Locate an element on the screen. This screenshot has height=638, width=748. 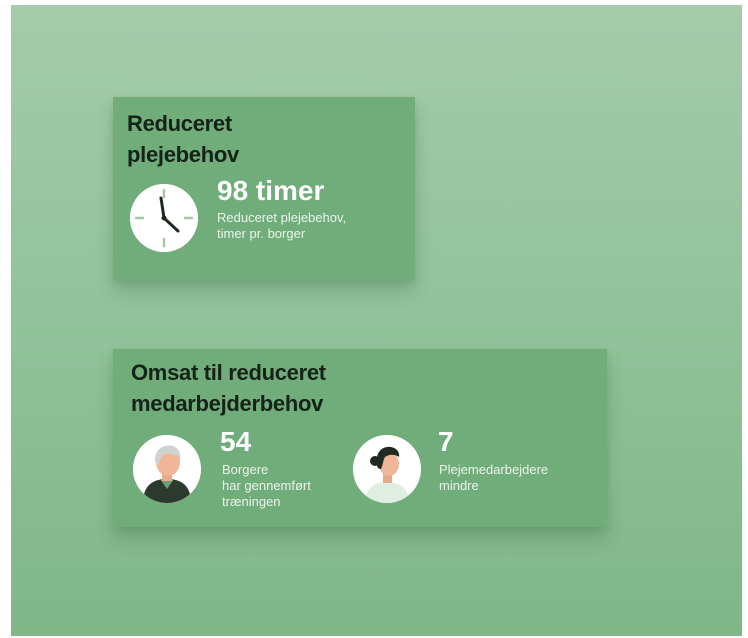
desc-line: har gennemført is located at coordinates (266, 485).